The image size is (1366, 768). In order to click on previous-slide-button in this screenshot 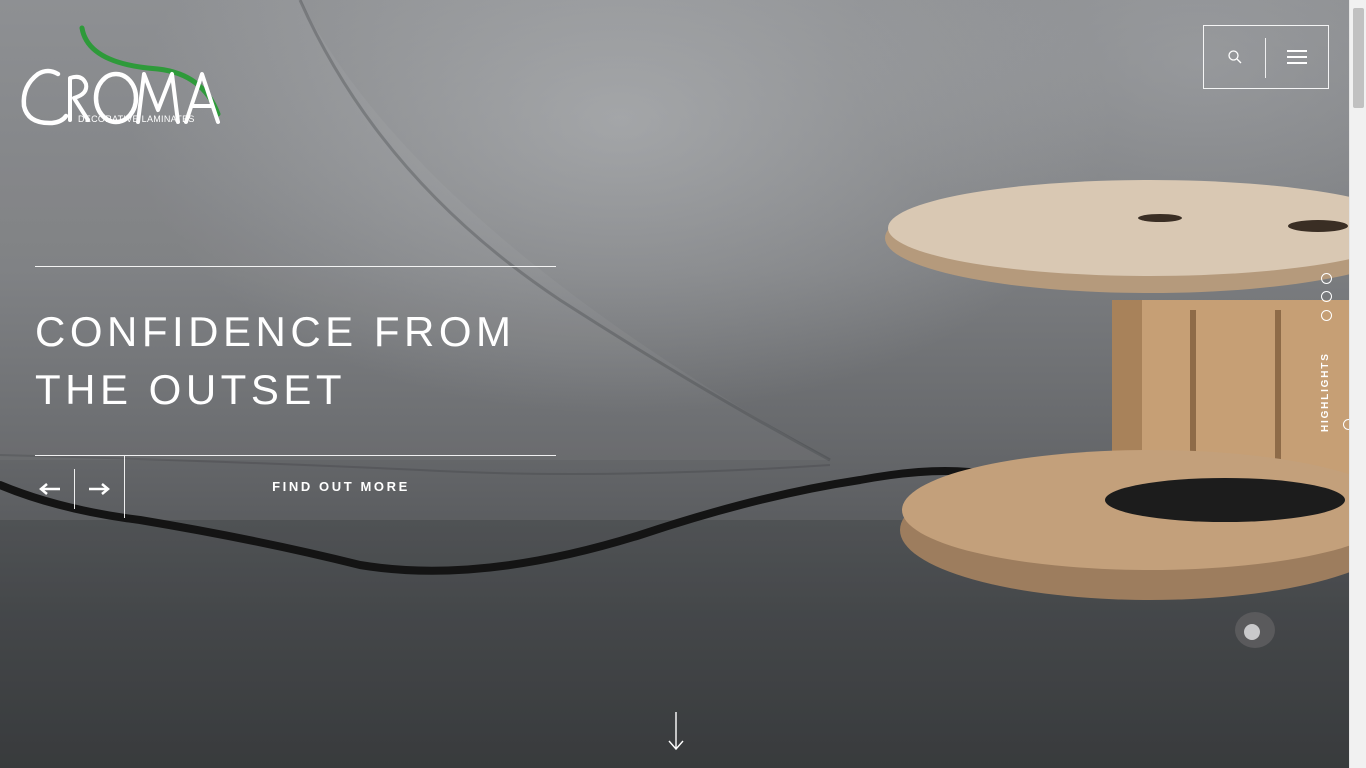, I will do `click(50, 489)`.